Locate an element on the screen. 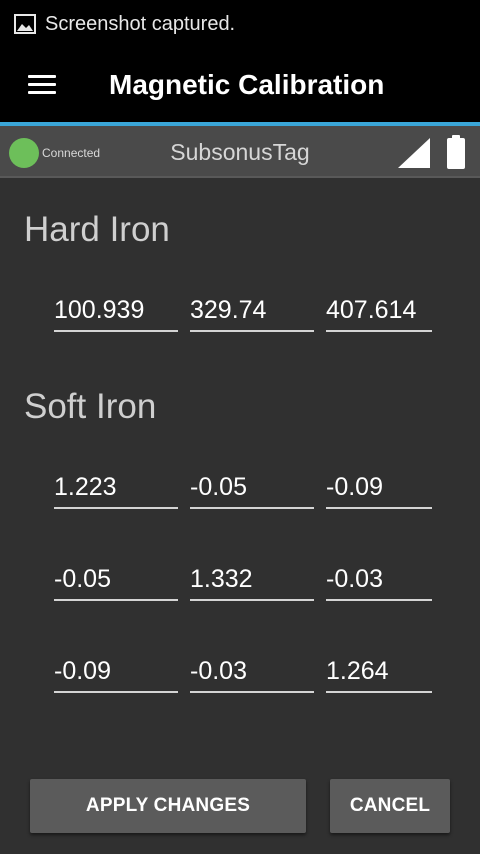 The width and height of the screenshot is (480, 854). soft-iron-r3c3-input: 1.264 is located at coordinates (379, 671).